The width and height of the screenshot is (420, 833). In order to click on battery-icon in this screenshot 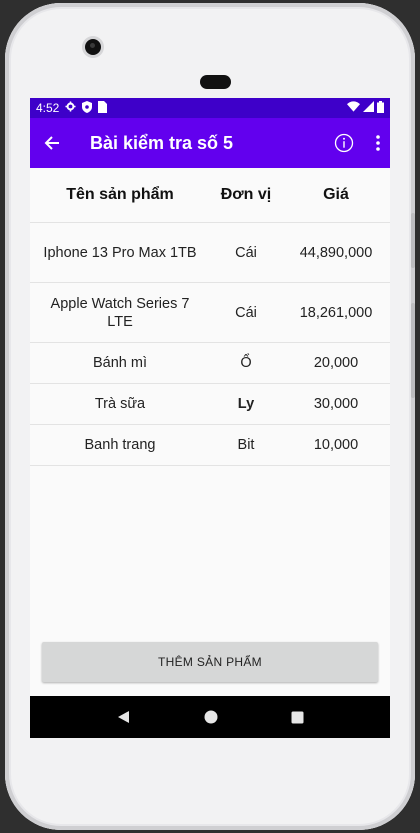, I will do `click(380, 108)`.